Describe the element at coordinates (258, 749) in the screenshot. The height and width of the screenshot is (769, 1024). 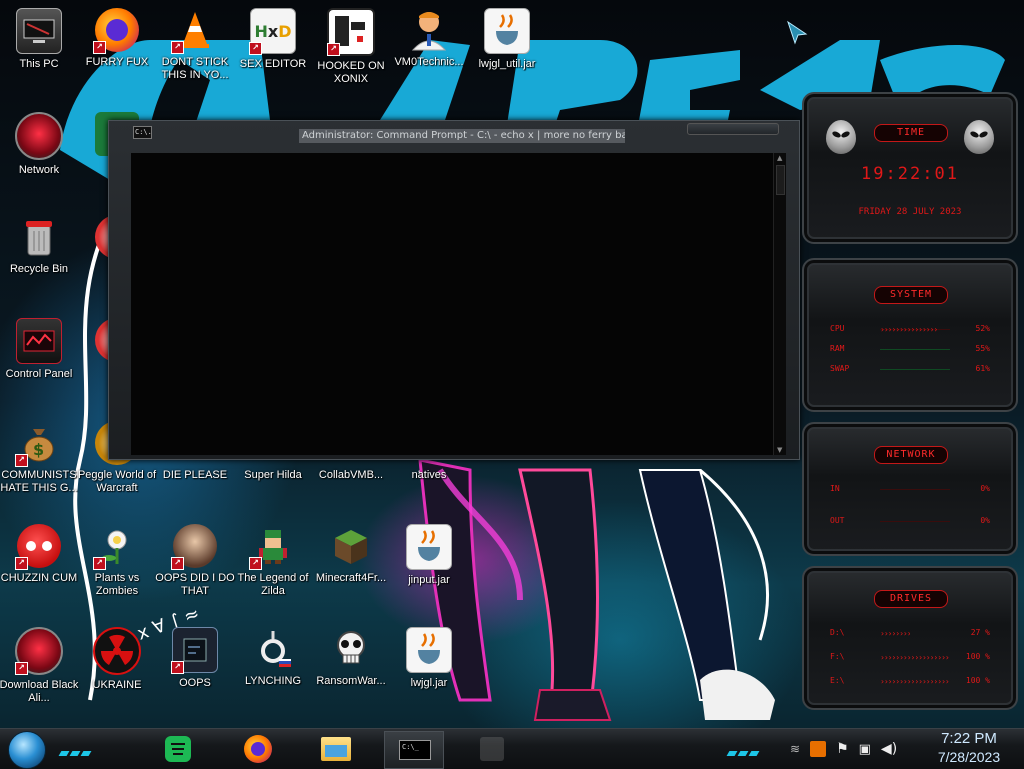
I see `taskbar-firefox-button` at that location.